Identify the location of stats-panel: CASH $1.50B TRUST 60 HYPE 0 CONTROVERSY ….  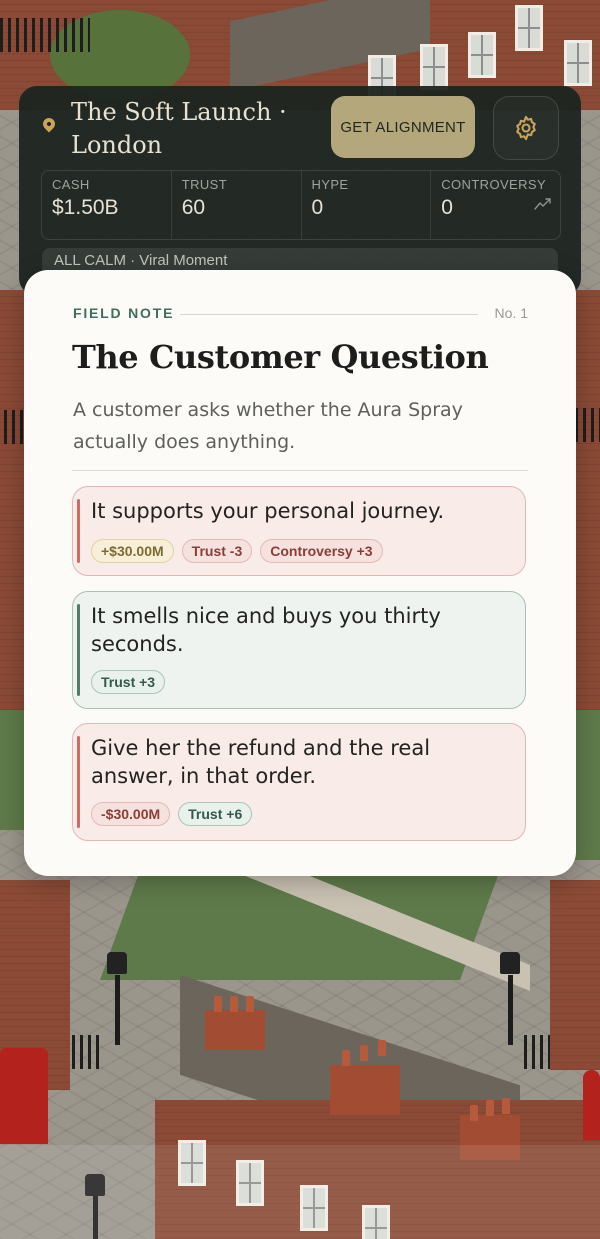
(301, 205).